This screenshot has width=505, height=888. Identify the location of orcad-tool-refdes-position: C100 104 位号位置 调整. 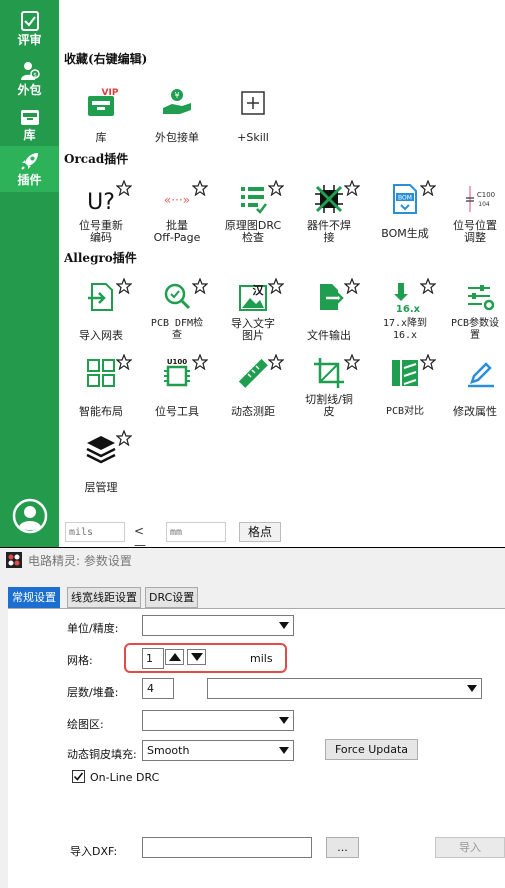
(473, 218).